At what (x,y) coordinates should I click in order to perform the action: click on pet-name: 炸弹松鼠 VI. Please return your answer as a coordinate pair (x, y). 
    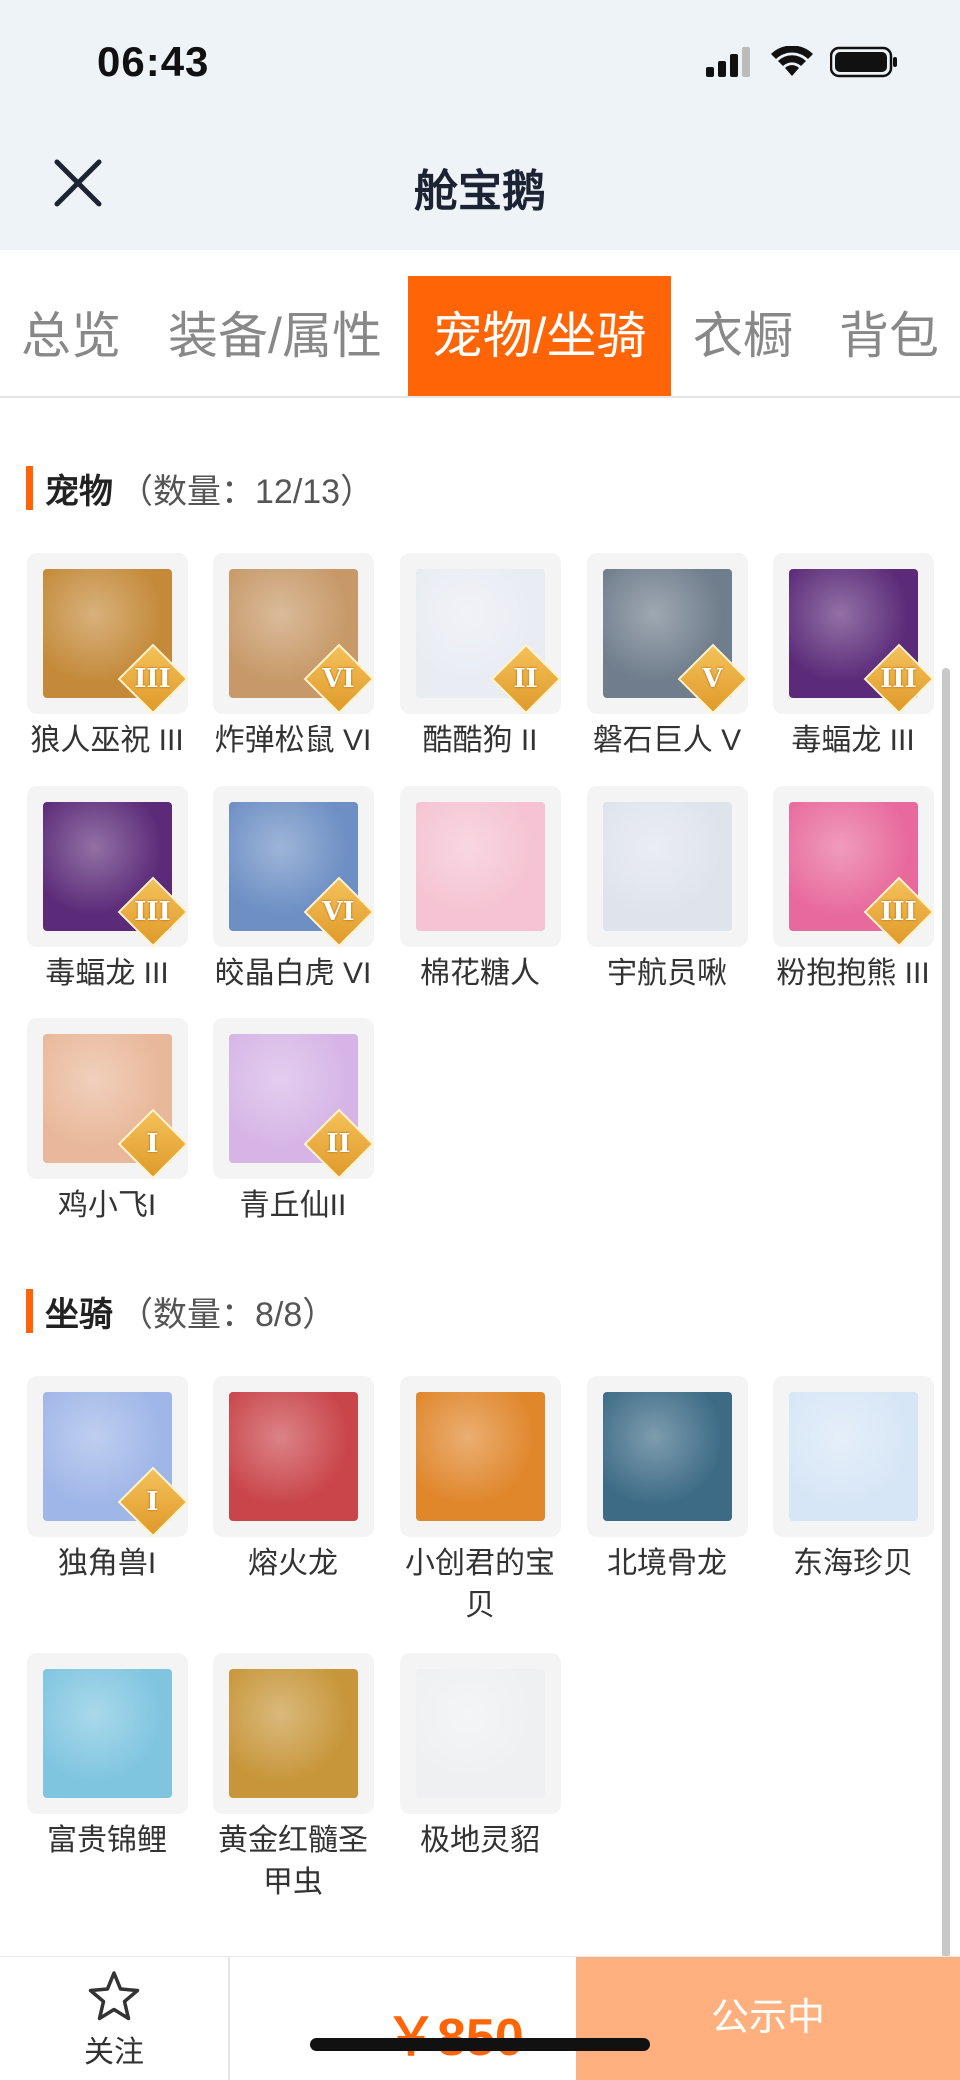
    Looking at the image, I should click on (293, 740).